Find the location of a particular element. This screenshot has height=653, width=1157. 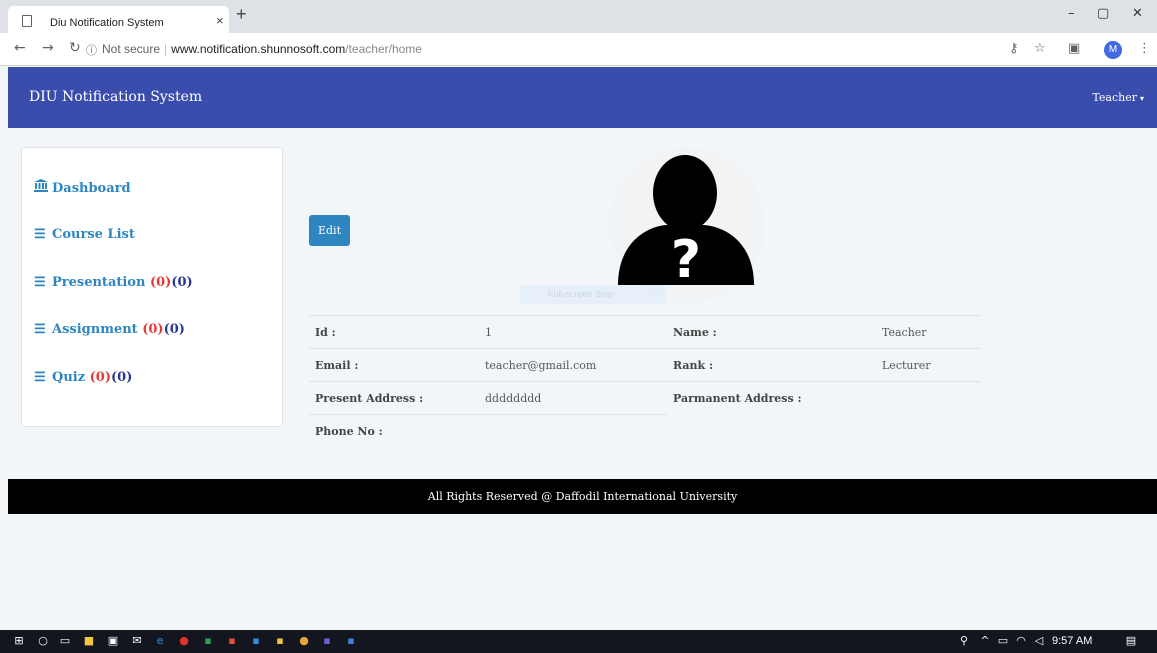

windows-start-icon: ⊞ is located at coordinates (19, 641).